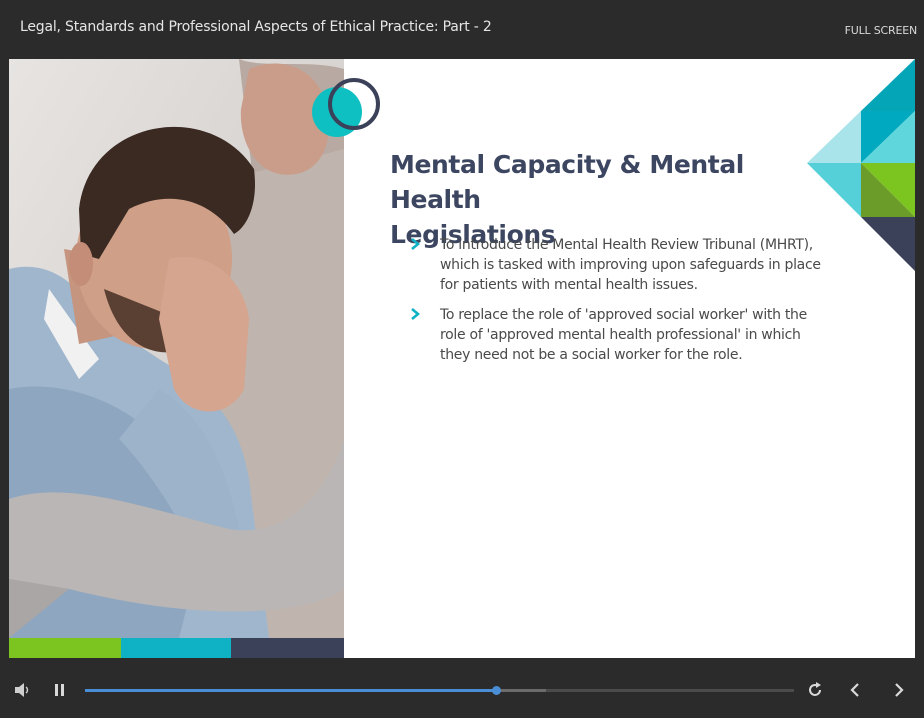 The width and height of the screenshot is (924, 718). Describe the element at coordinates (346, 107) in the screenshot. I see `circles-decoration` at that location.